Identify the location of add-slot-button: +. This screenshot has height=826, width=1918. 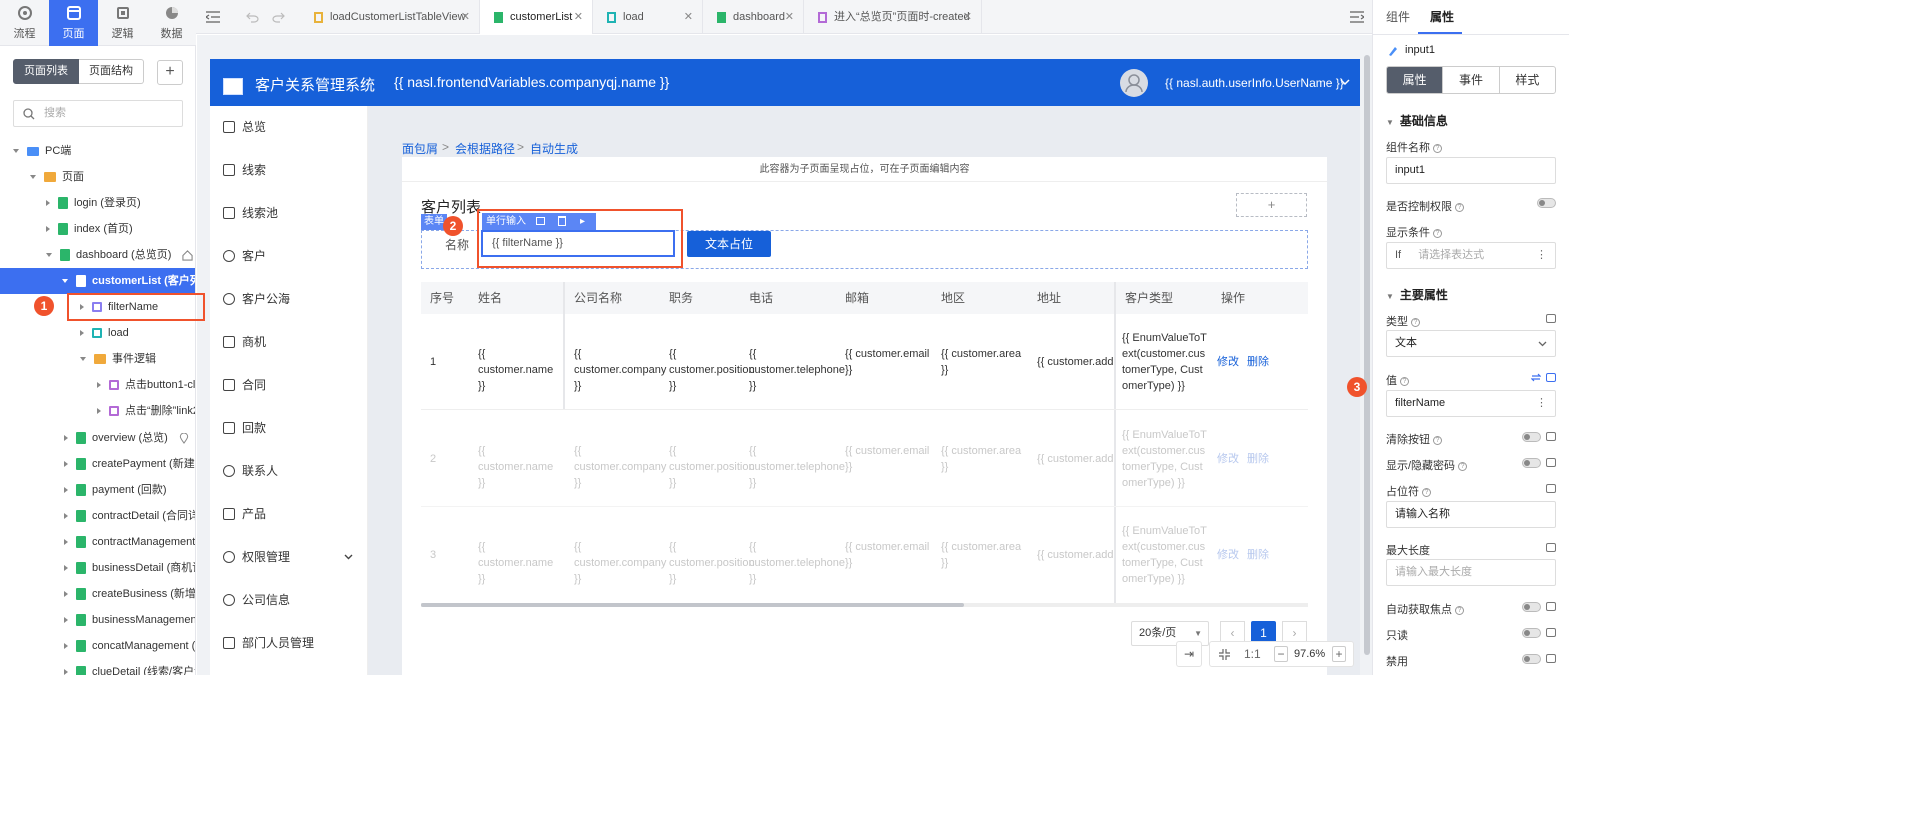
(1271, 205).